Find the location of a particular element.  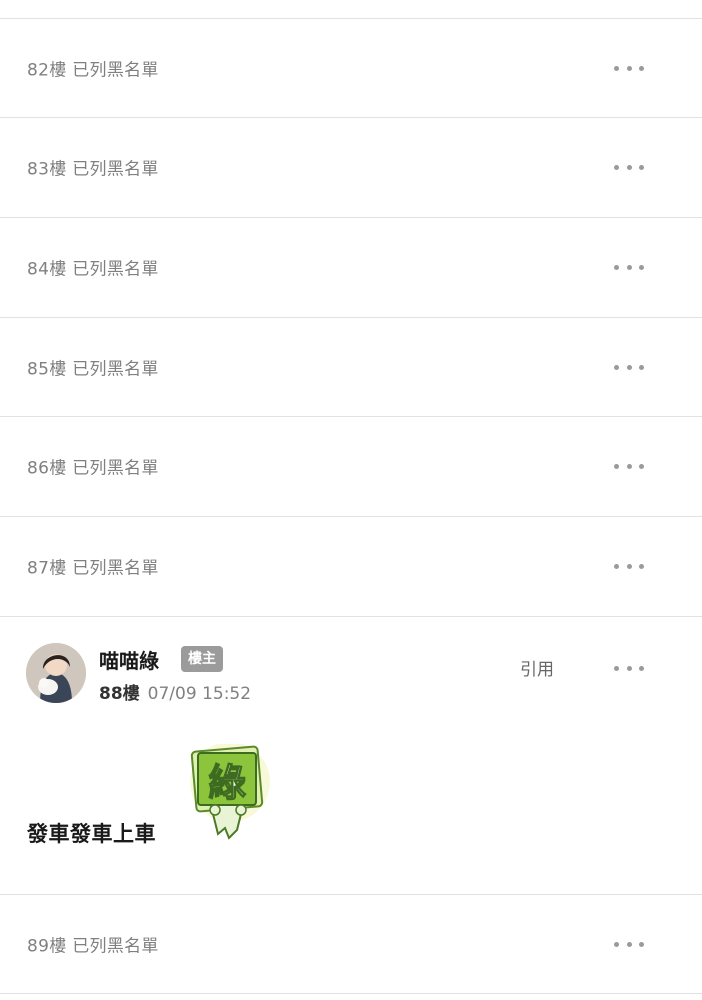

blacklisted-row-86: 86樓 已列黑名單 is located at coordinates (351, 466).